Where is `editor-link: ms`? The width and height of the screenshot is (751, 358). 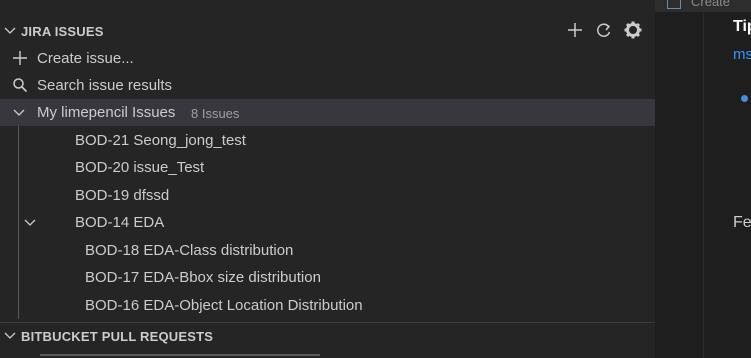 editor-link: ms is located at coordinates (742, 54).